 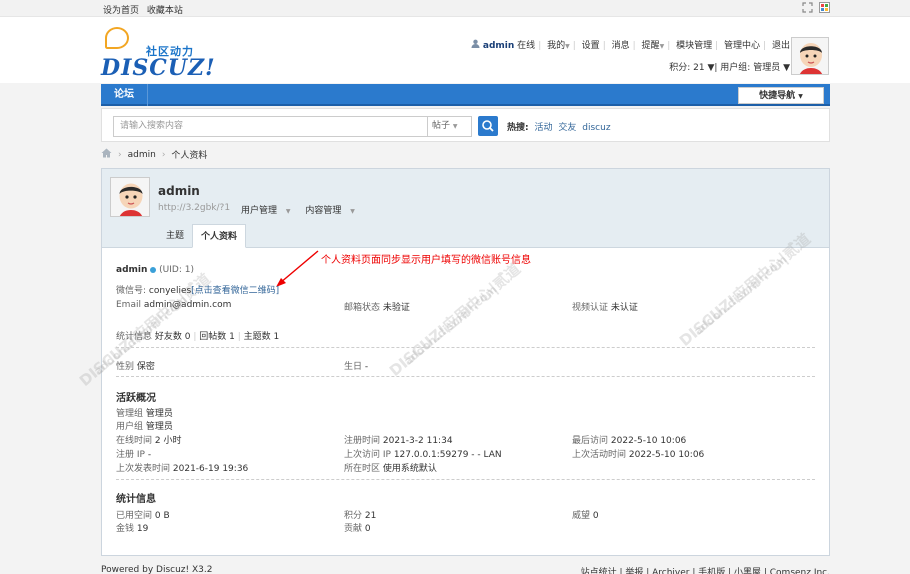 What do you see at coordinates (595, 516) in the screenshot?
I see `prestige-value: 0` at bounding box center [595, 516].